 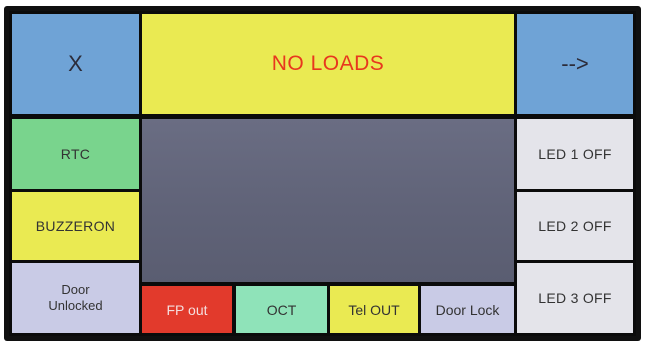 I want to click on close-button: X, so click(x=75, y=64).